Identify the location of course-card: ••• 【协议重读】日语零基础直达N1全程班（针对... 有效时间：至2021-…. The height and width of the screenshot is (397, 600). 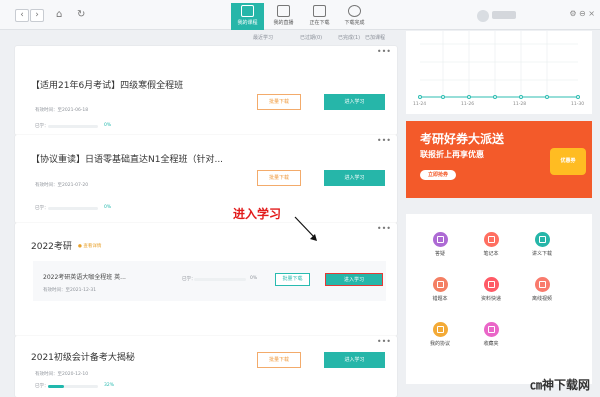
(206, 179).